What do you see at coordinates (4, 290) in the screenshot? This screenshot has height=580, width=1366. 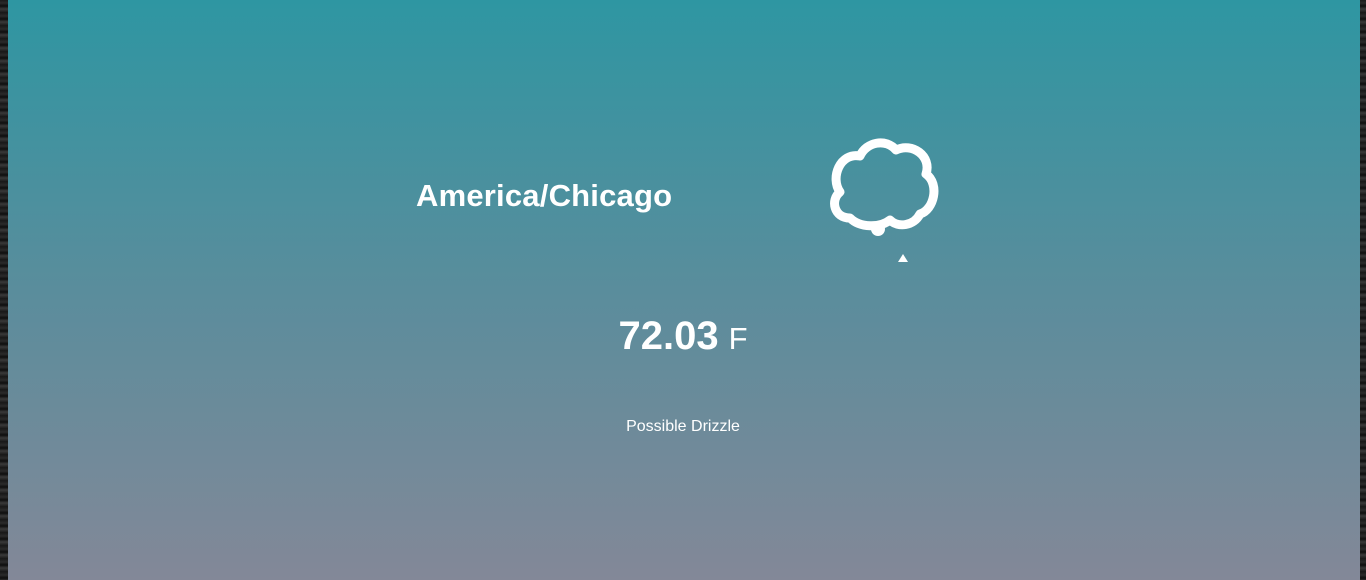 I see `desktop-background-left` at bounding box center [4, 290].